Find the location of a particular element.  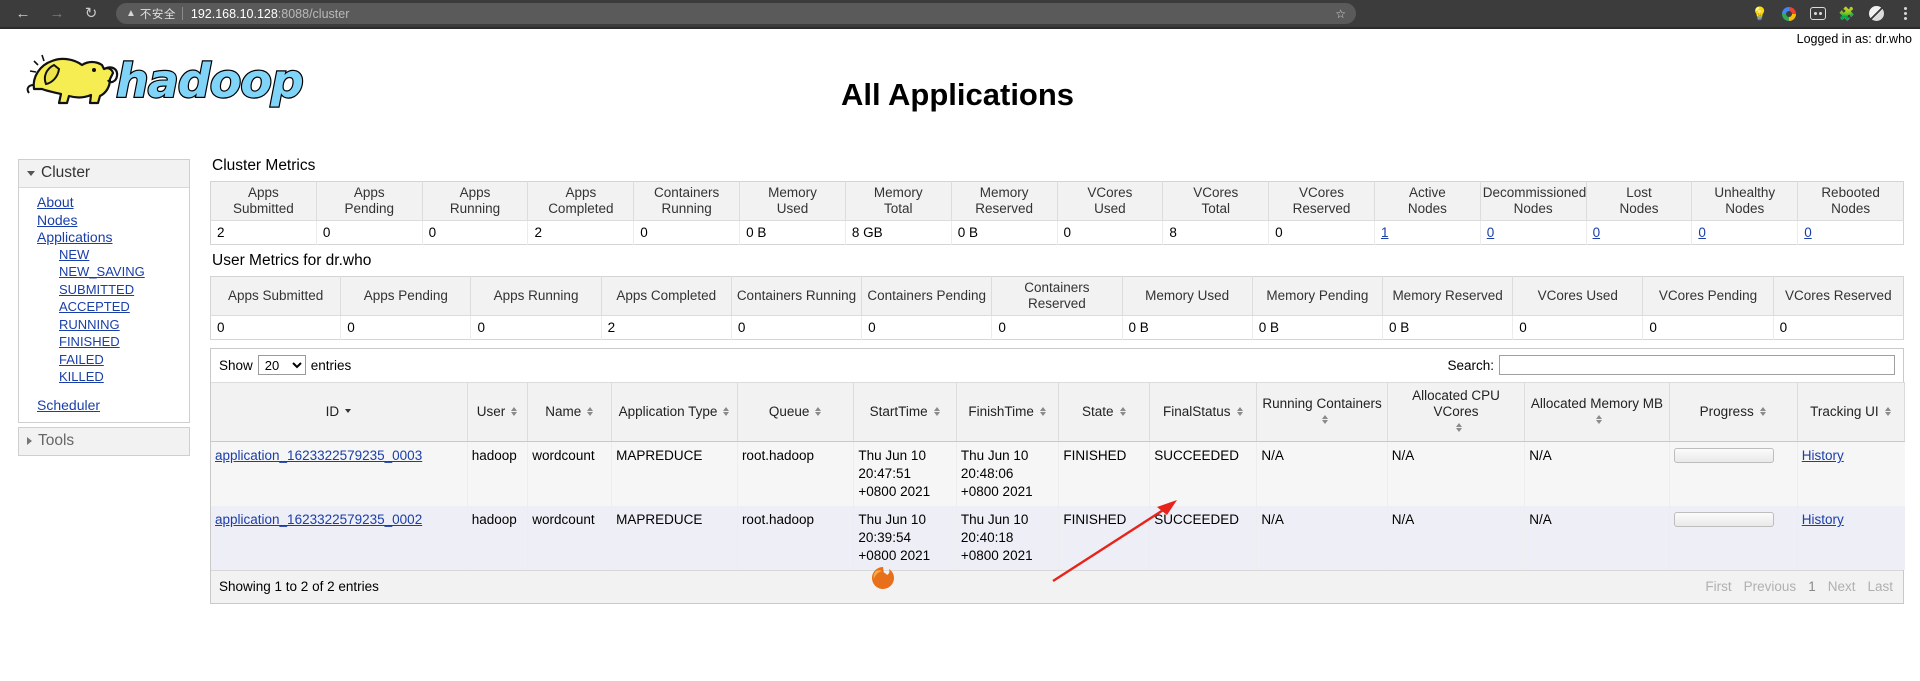

apps-header-starttime: StartTime is located at coordinates (905, 412).